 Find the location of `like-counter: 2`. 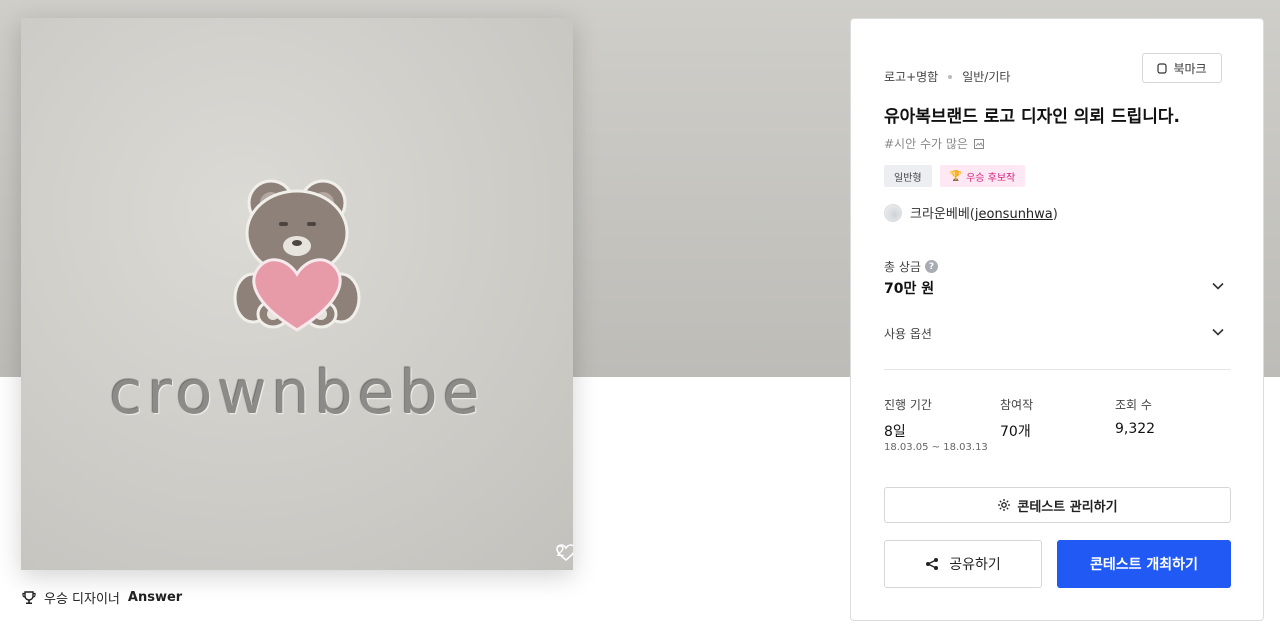

like-counter: 2 is located at coordinates (564, 553).